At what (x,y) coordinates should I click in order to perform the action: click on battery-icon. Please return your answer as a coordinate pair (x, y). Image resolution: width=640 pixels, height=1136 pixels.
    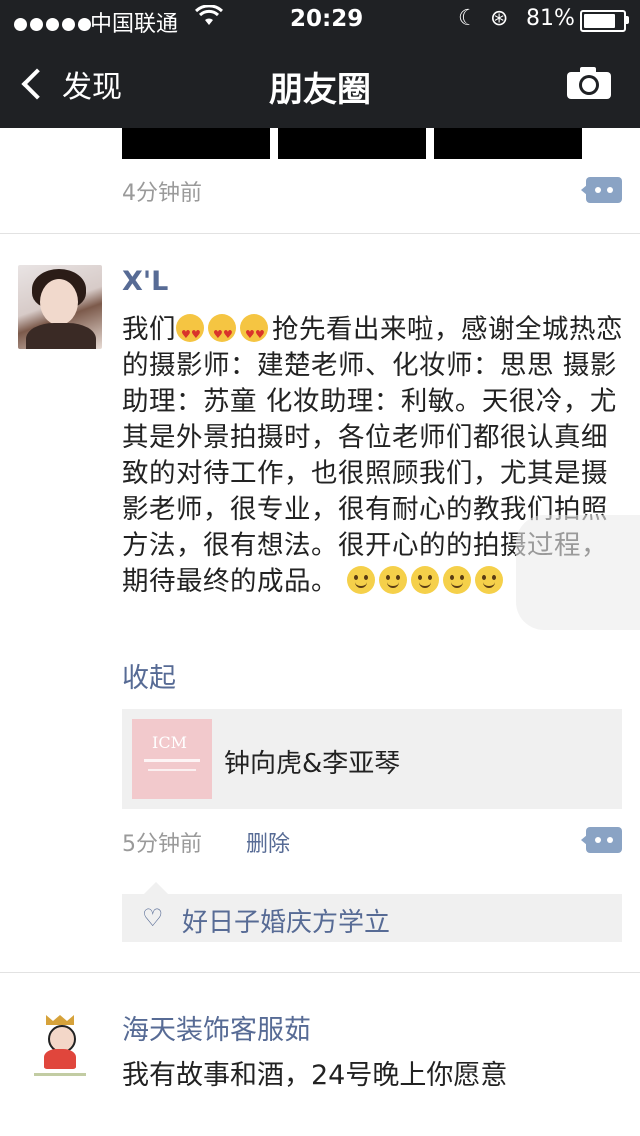
    Looking at the image, I should click on (603, 21).